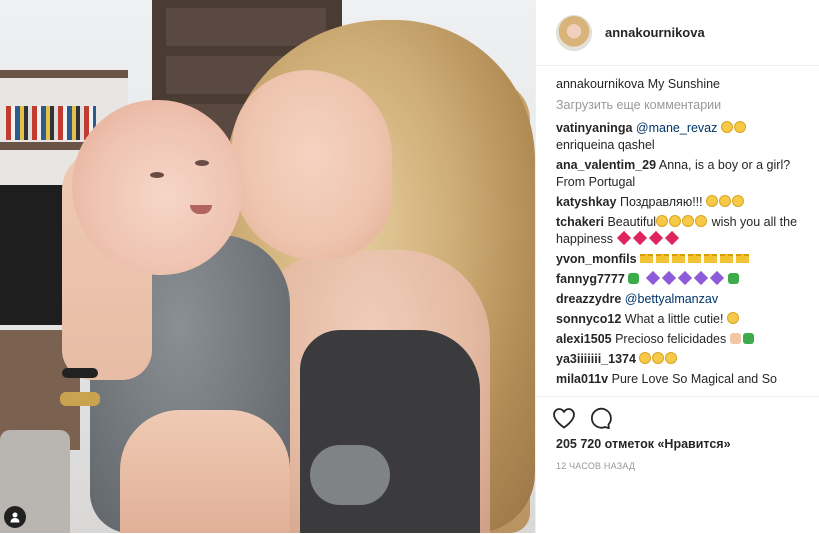 Image resolution: width=819 pixels, height=534 pixels. What do you see at coordinates (674, 319) in the screenshot?
I see `comment-text: What a little cutie!` at bounding box center [674, 319].